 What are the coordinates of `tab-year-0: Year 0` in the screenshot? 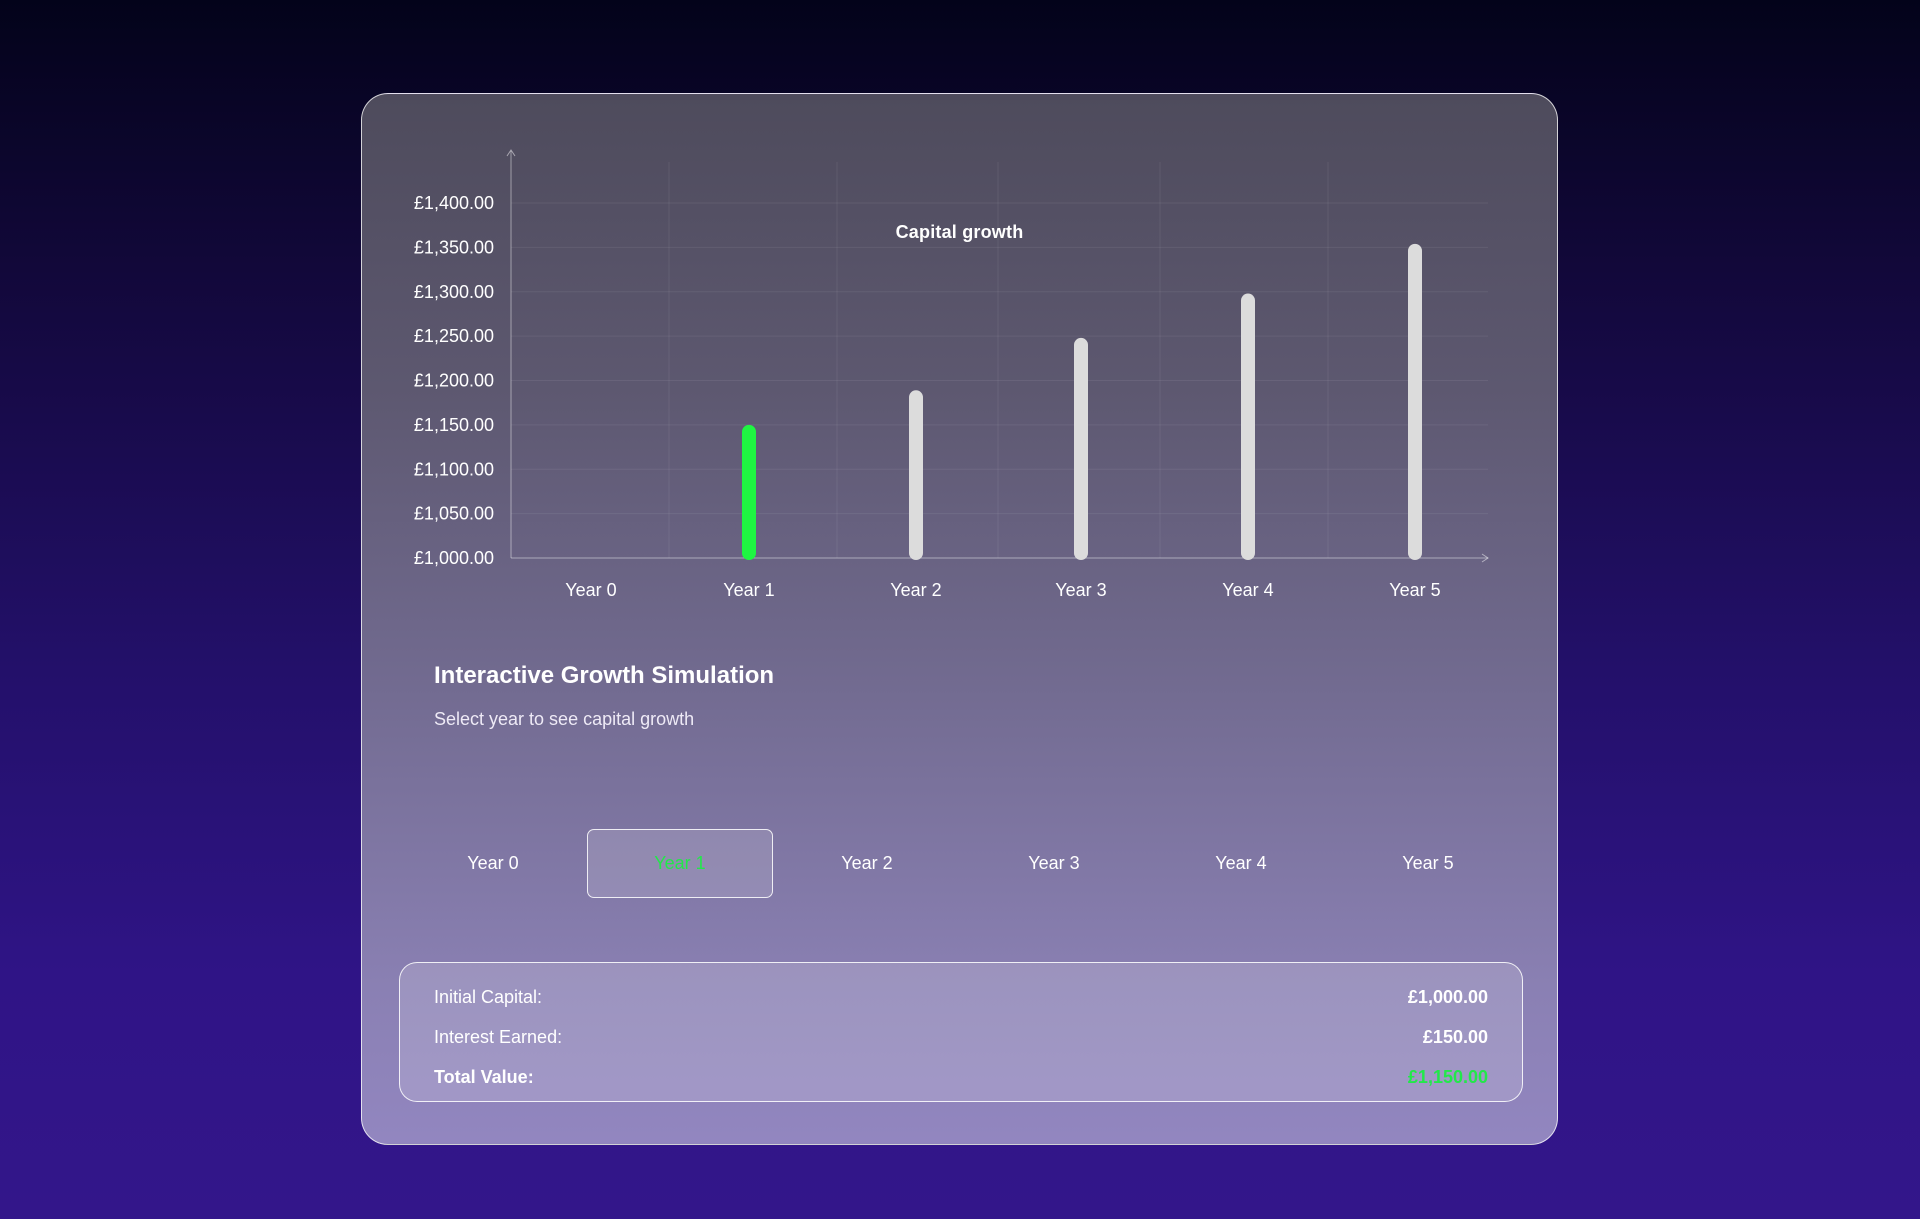 It's located at (493, 863).